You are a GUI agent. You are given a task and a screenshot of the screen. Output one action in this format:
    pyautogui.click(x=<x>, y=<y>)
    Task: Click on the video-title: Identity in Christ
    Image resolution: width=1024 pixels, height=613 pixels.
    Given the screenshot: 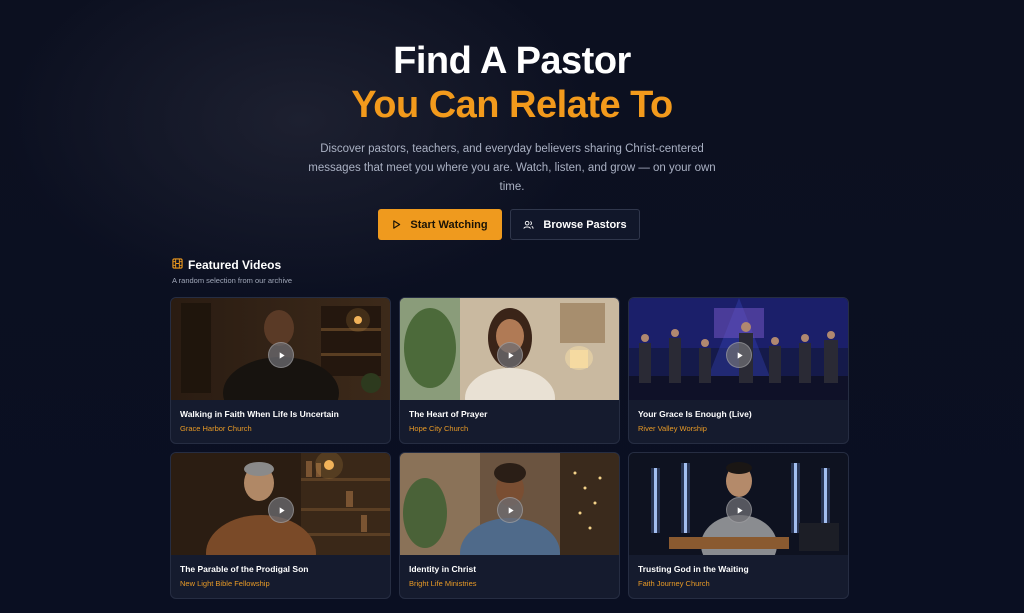 What is the action you would take?
    pyautogui.click(x=442, y=569)
    